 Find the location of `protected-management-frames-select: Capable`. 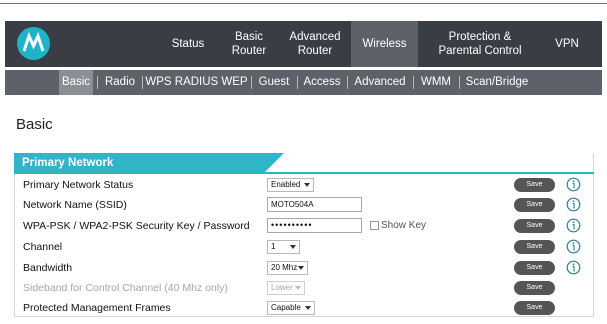

protected-management-frames-select: Capable is located at coordinates (291, 308).